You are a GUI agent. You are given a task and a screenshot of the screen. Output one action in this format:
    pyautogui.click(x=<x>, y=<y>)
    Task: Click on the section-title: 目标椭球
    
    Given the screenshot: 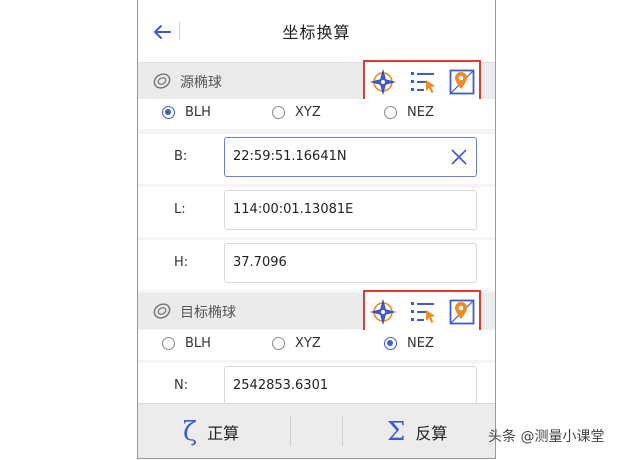 What is the action you would take?
    pyautogui.click(x=208, y=313)
    